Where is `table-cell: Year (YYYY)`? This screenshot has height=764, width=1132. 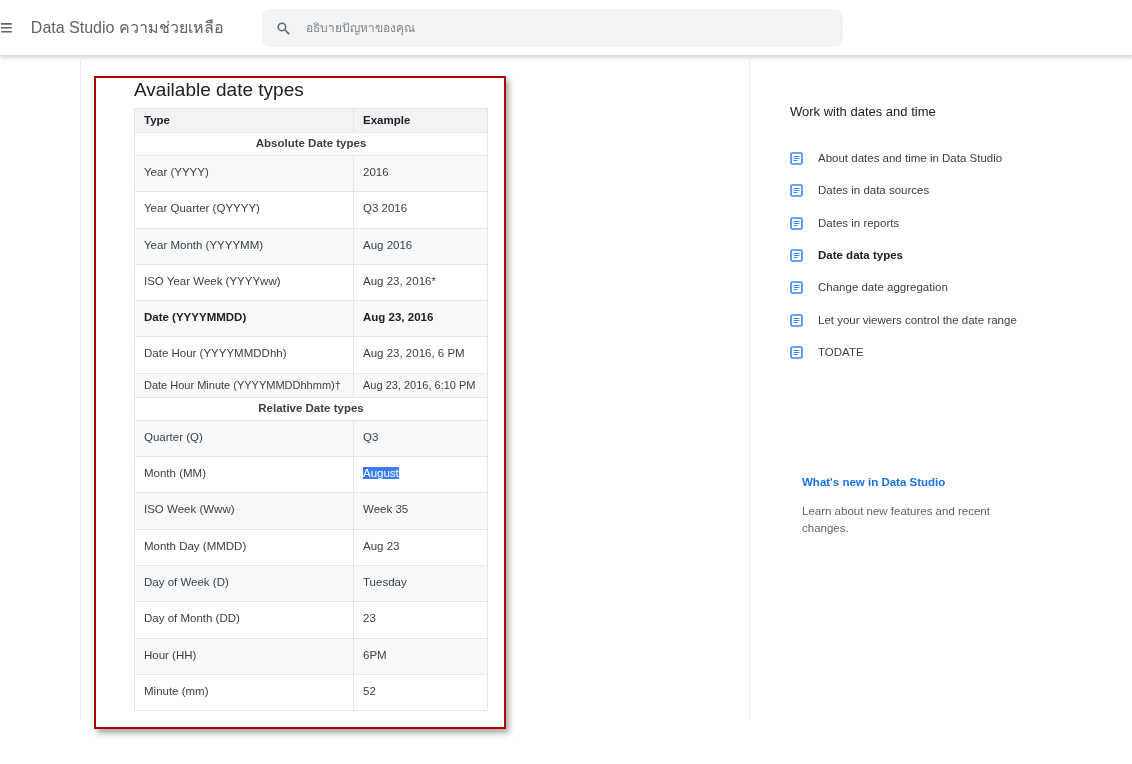
table-cell: Year (YYYY) is located at coordinates (244, 173).